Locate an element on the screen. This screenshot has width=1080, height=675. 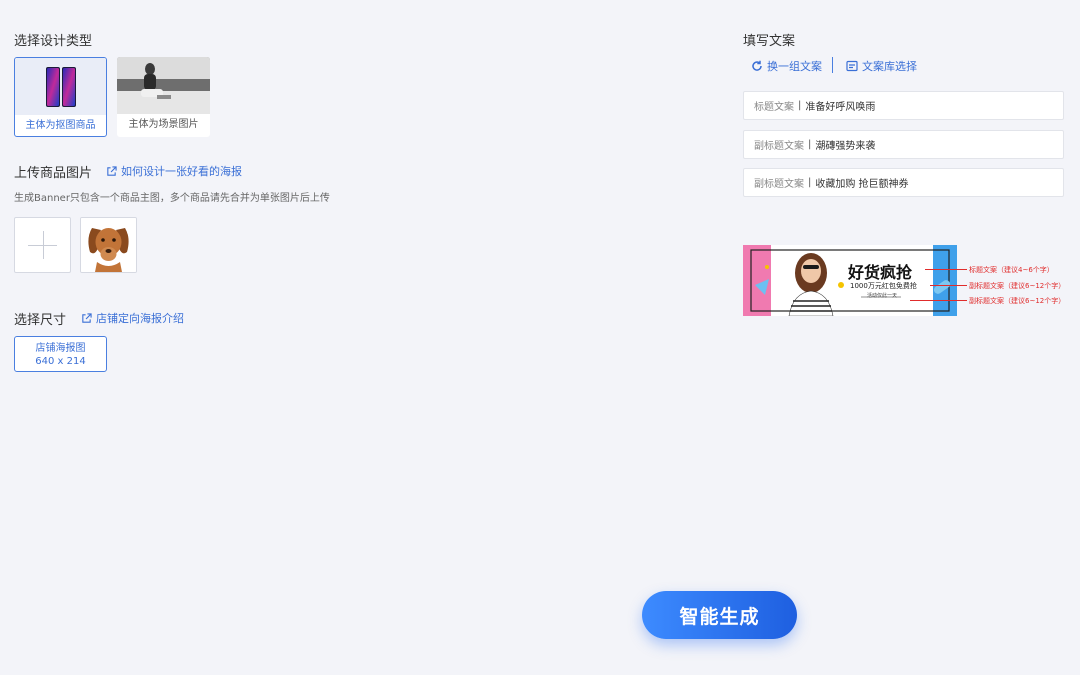
swap-copy-button: 换一组文案 is located at coordinates (786, 66).